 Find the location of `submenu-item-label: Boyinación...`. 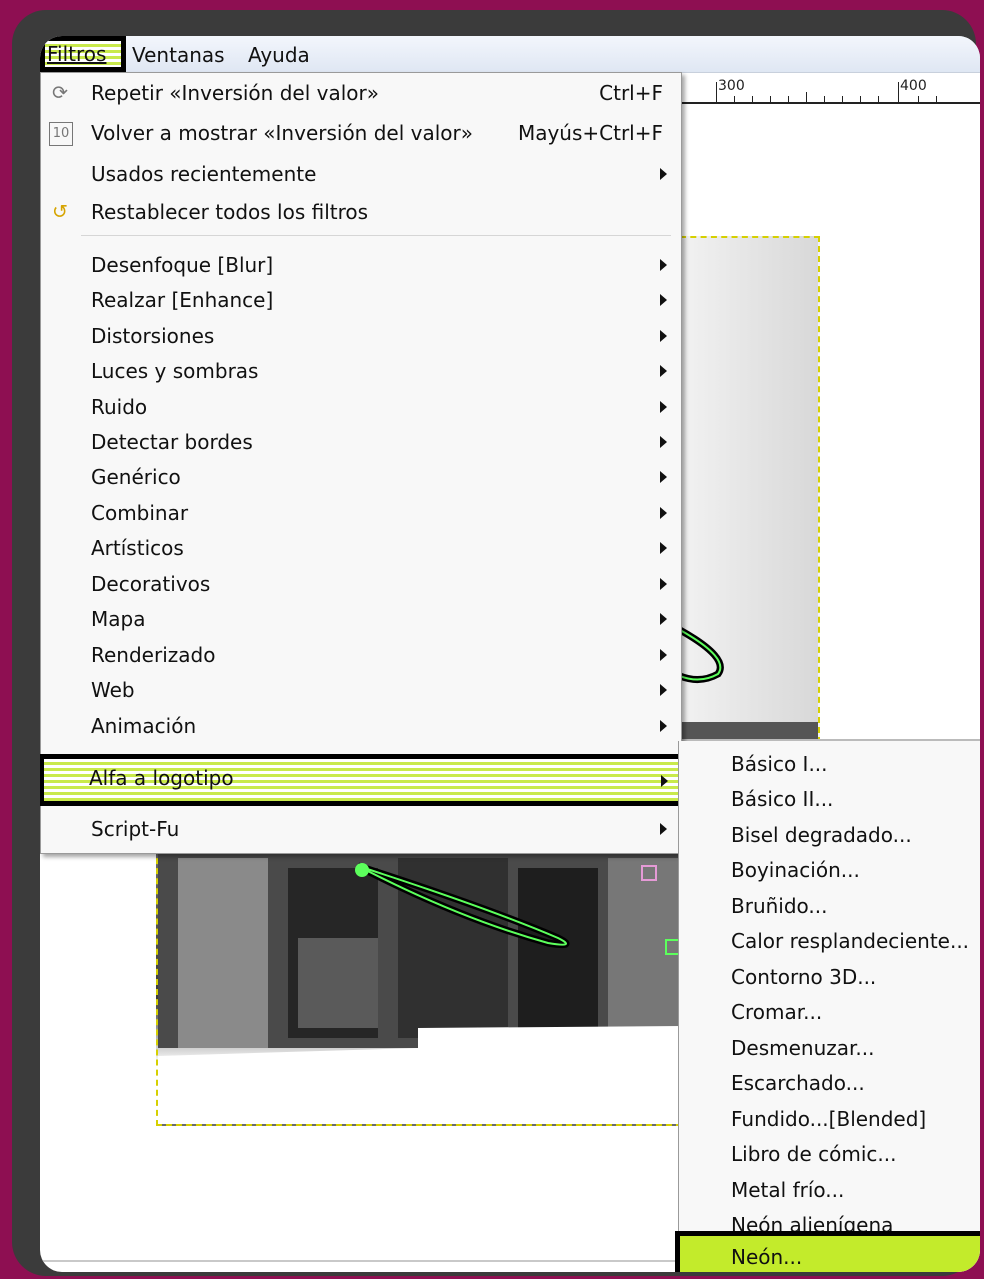

submenu-item-label: Boyinación... is located at coordinates (795, 870).